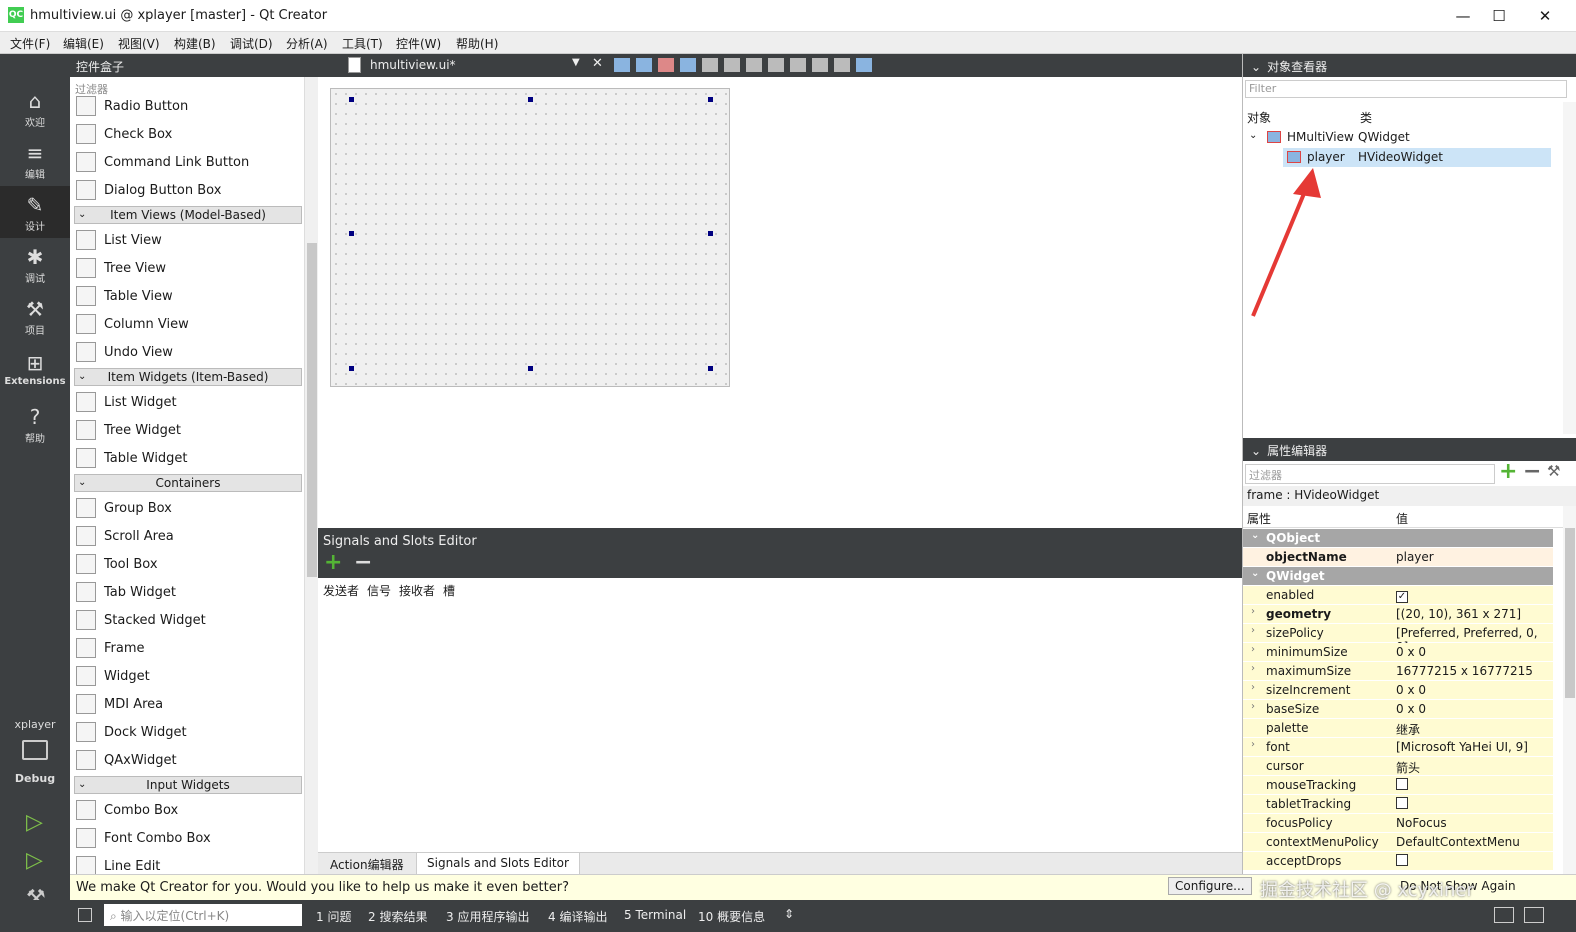  Describe the element at coordinates (1259, 117) in the screenshot. I see `column-object: 对象` at that location.